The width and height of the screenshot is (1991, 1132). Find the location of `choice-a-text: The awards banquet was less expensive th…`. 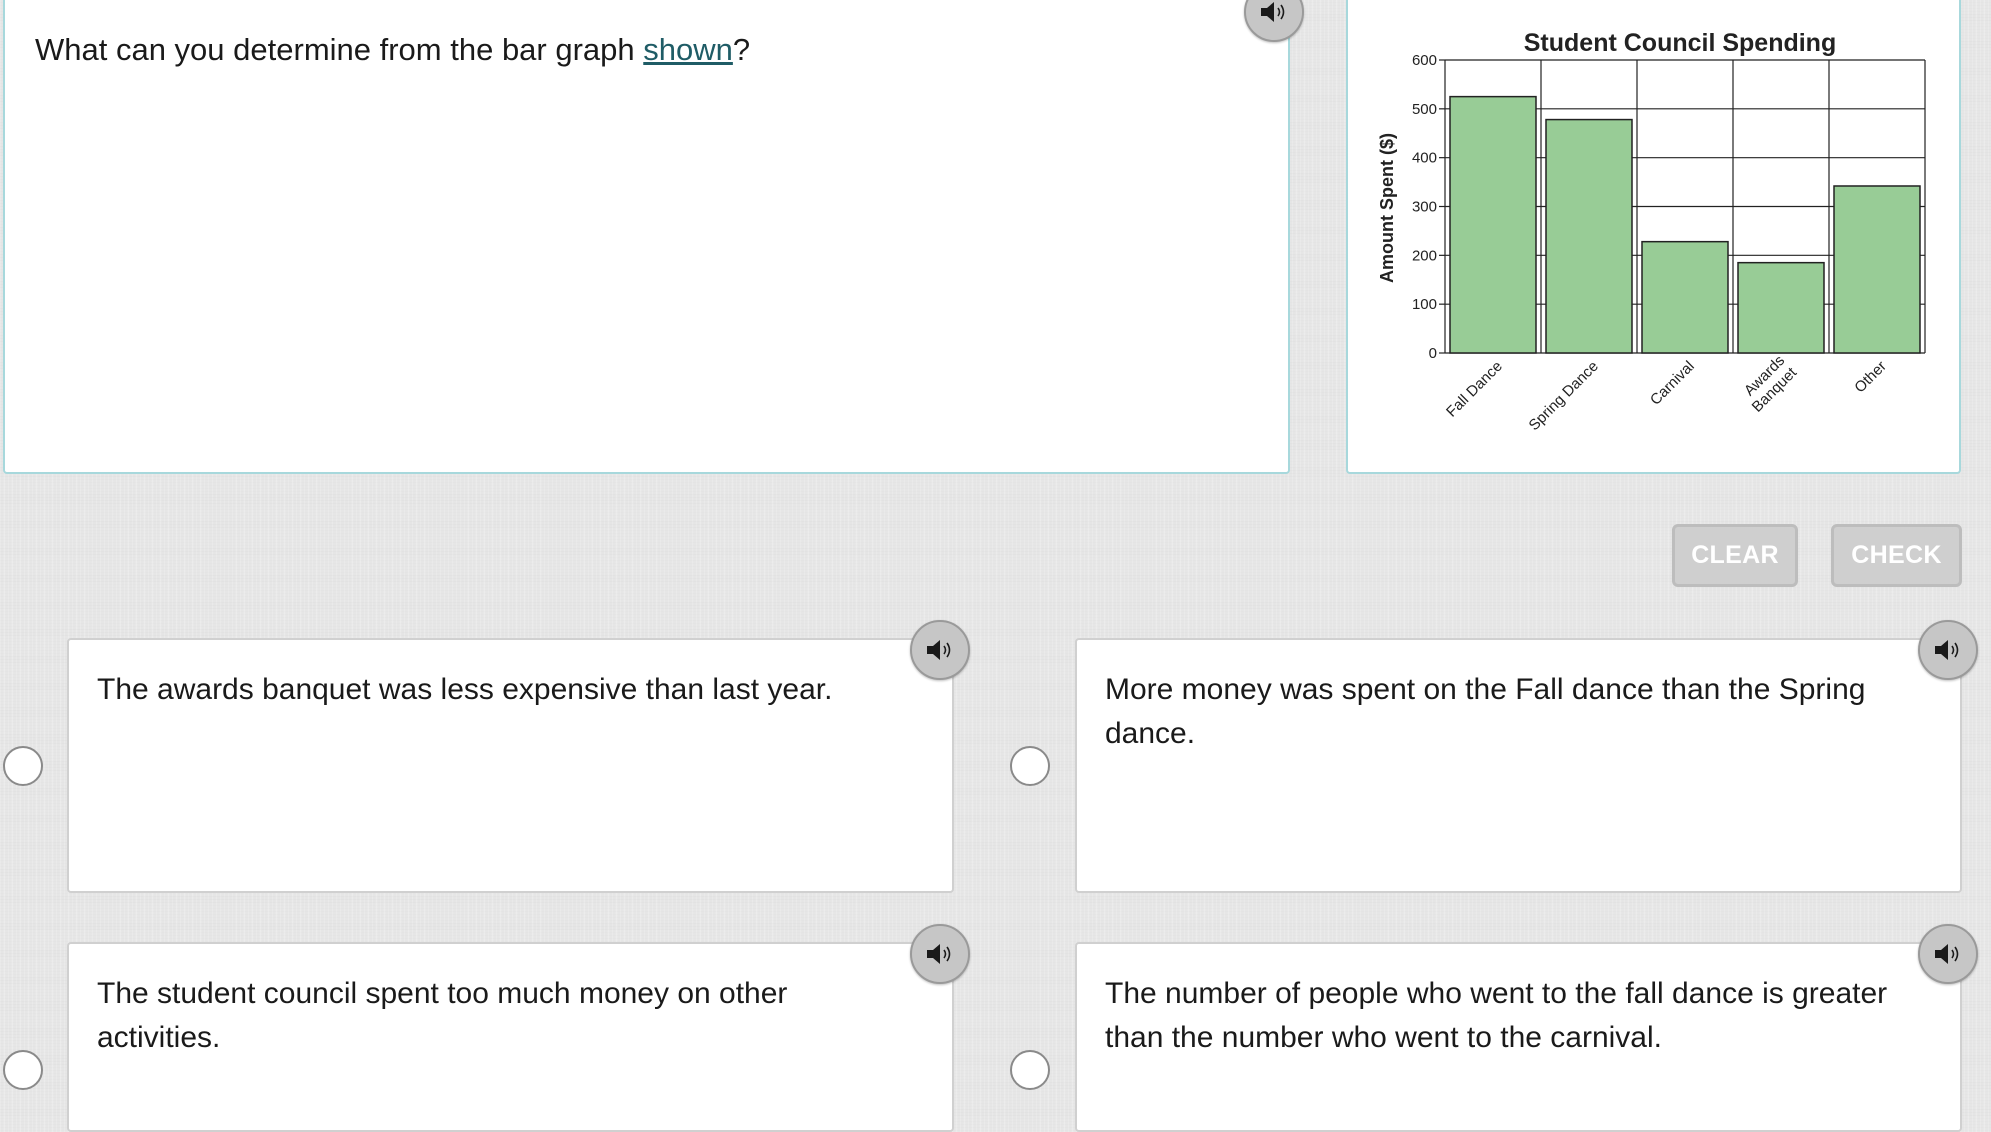

choice-a-text: The awards banquet was less expensive th… is located at coordinates (465, 689).